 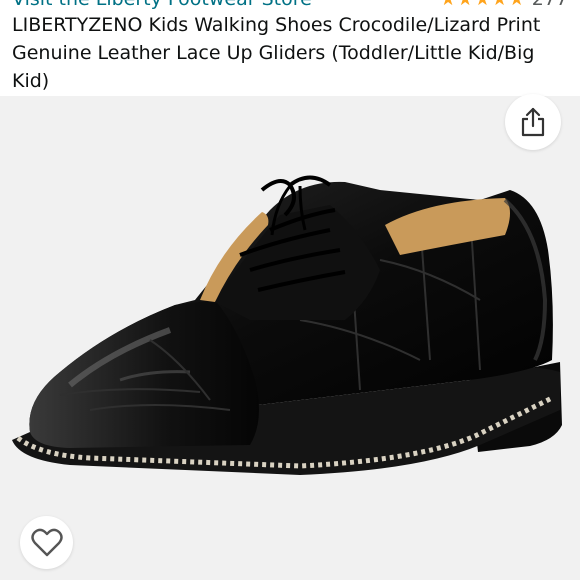 What do you see at coordinates (483, 5) in the screenshot?
I see `star-rating: ★★★★★` at bounding box center [483, 5].